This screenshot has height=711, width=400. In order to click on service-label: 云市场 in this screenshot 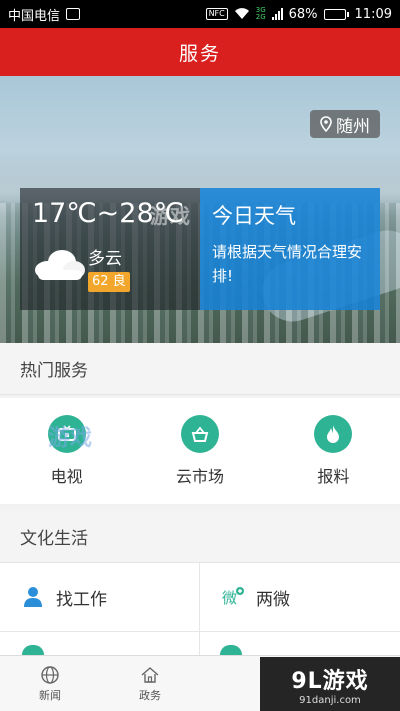, I will do `click(199, 476)`.